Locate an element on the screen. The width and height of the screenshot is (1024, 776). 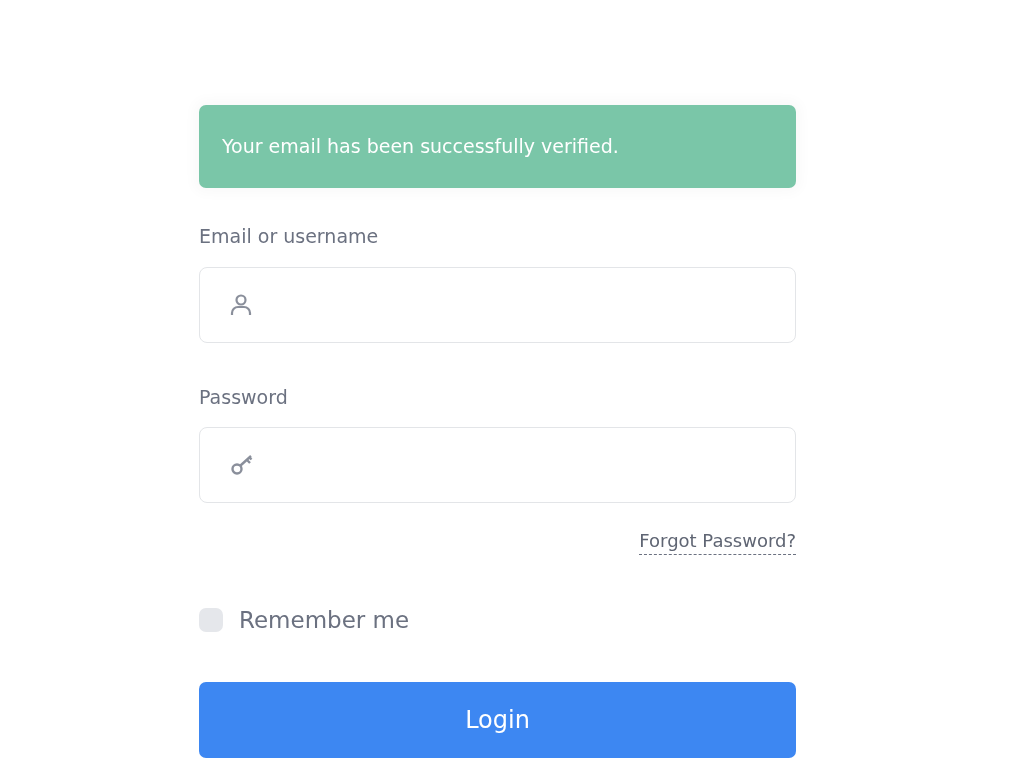
field-label: Email or username is located at coordinates (289, 236).